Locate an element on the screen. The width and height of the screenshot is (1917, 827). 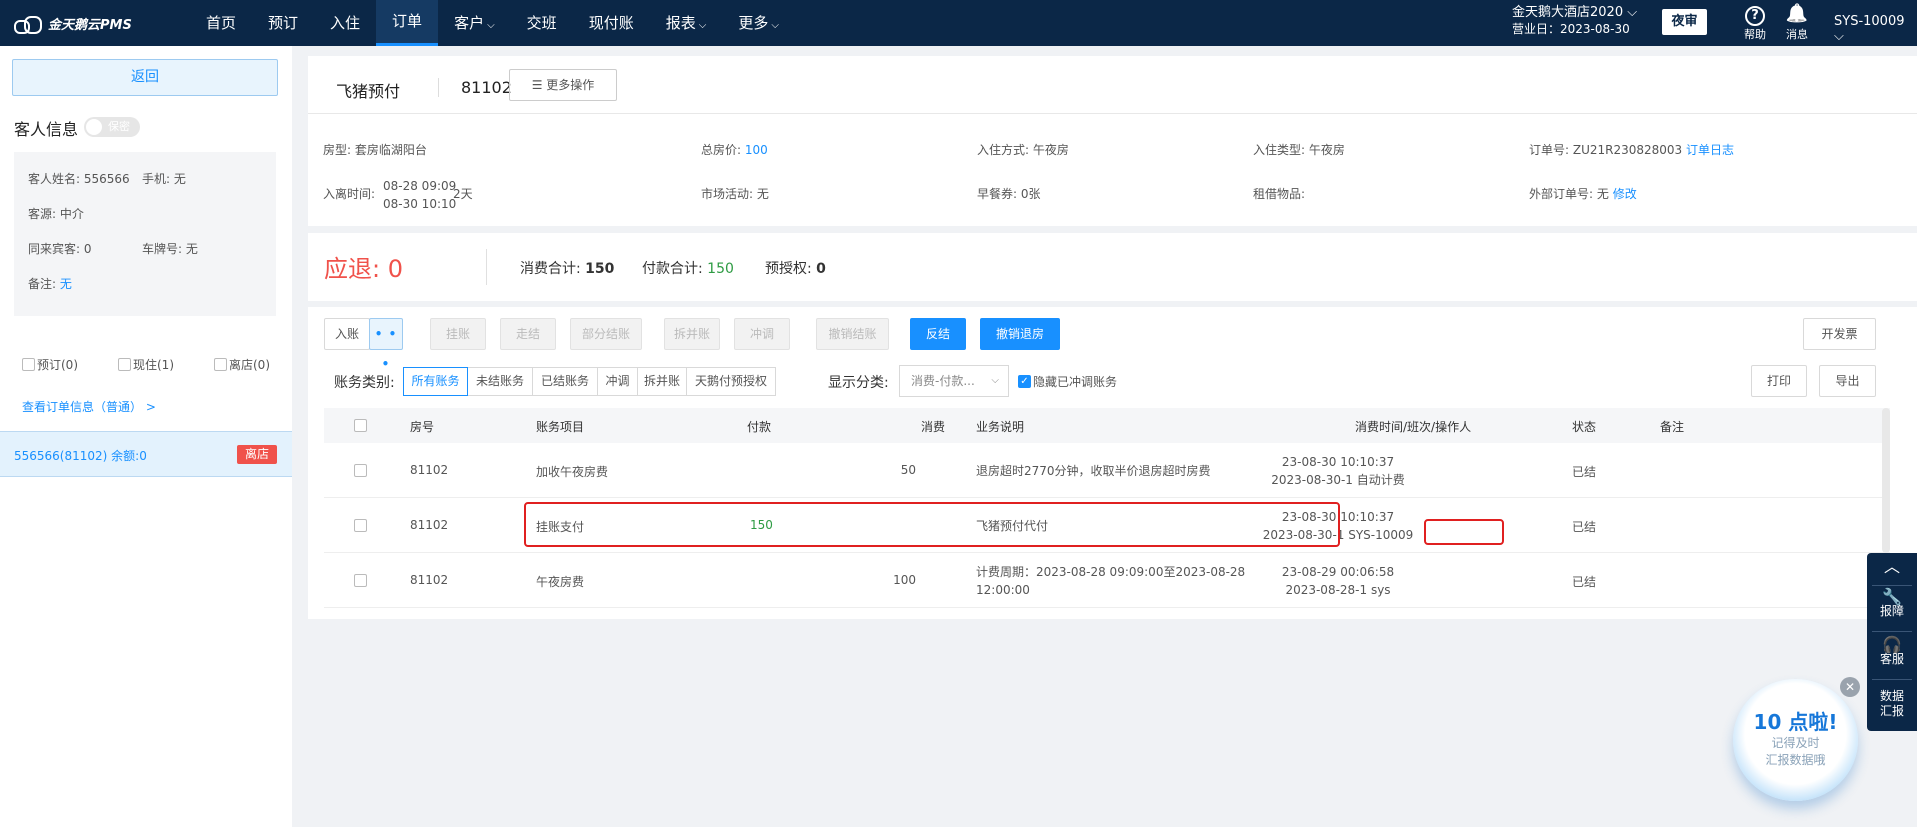
guest-name: 客人姓名: 556566 is located at coordinates (79, 179).